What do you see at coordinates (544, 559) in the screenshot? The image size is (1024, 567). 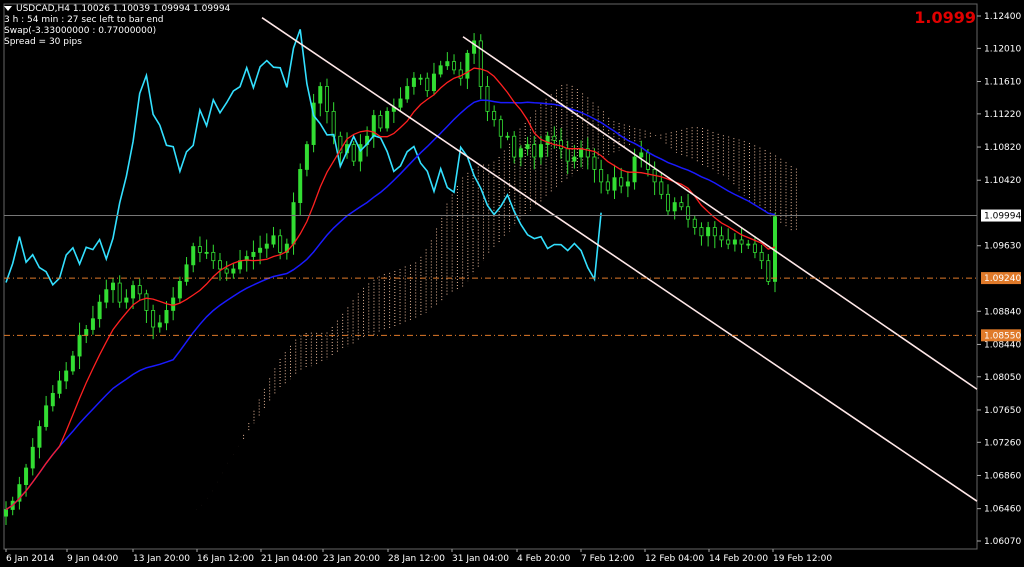 I see `x-tick-label: 4 Feb 20:00` at bounding box center [544, 559].